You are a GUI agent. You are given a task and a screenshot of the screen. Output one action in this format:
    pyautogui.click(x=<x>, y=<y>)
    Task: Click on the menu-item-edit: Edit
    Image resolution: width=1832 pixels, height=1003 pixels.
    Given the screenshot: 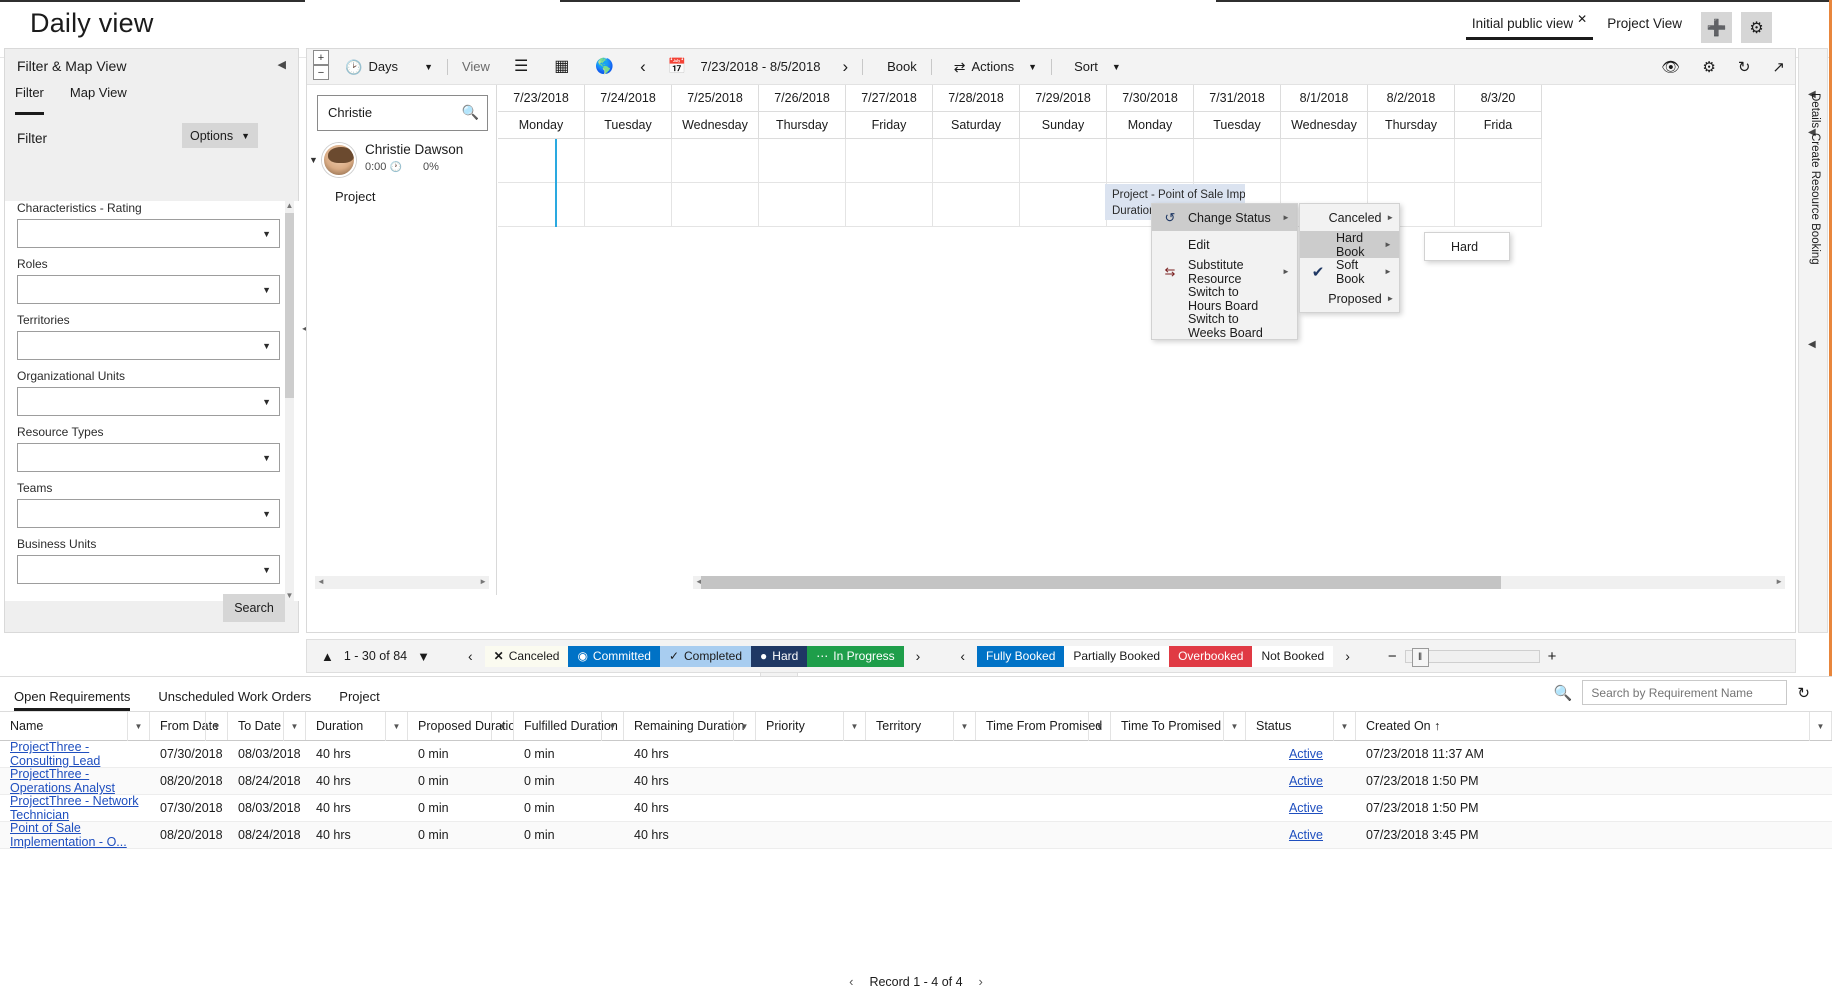 What is the action you would take?
    pyautogui.click(x=1224, y=244)
    